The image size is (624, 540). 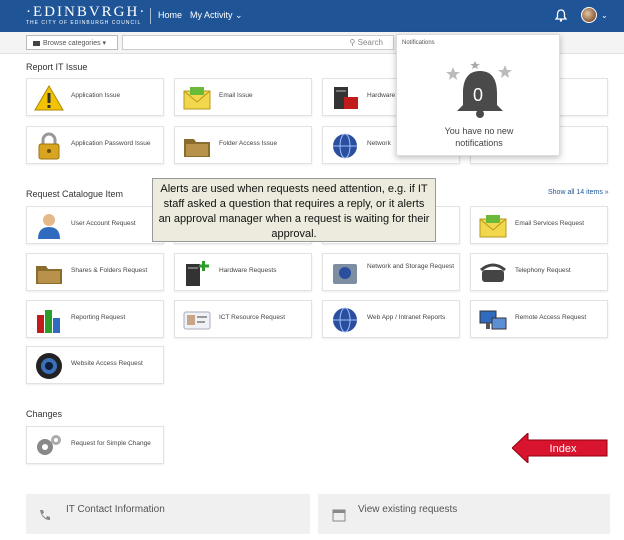 I want to click on nav-home-link: Home, so click(x=170, y=15).